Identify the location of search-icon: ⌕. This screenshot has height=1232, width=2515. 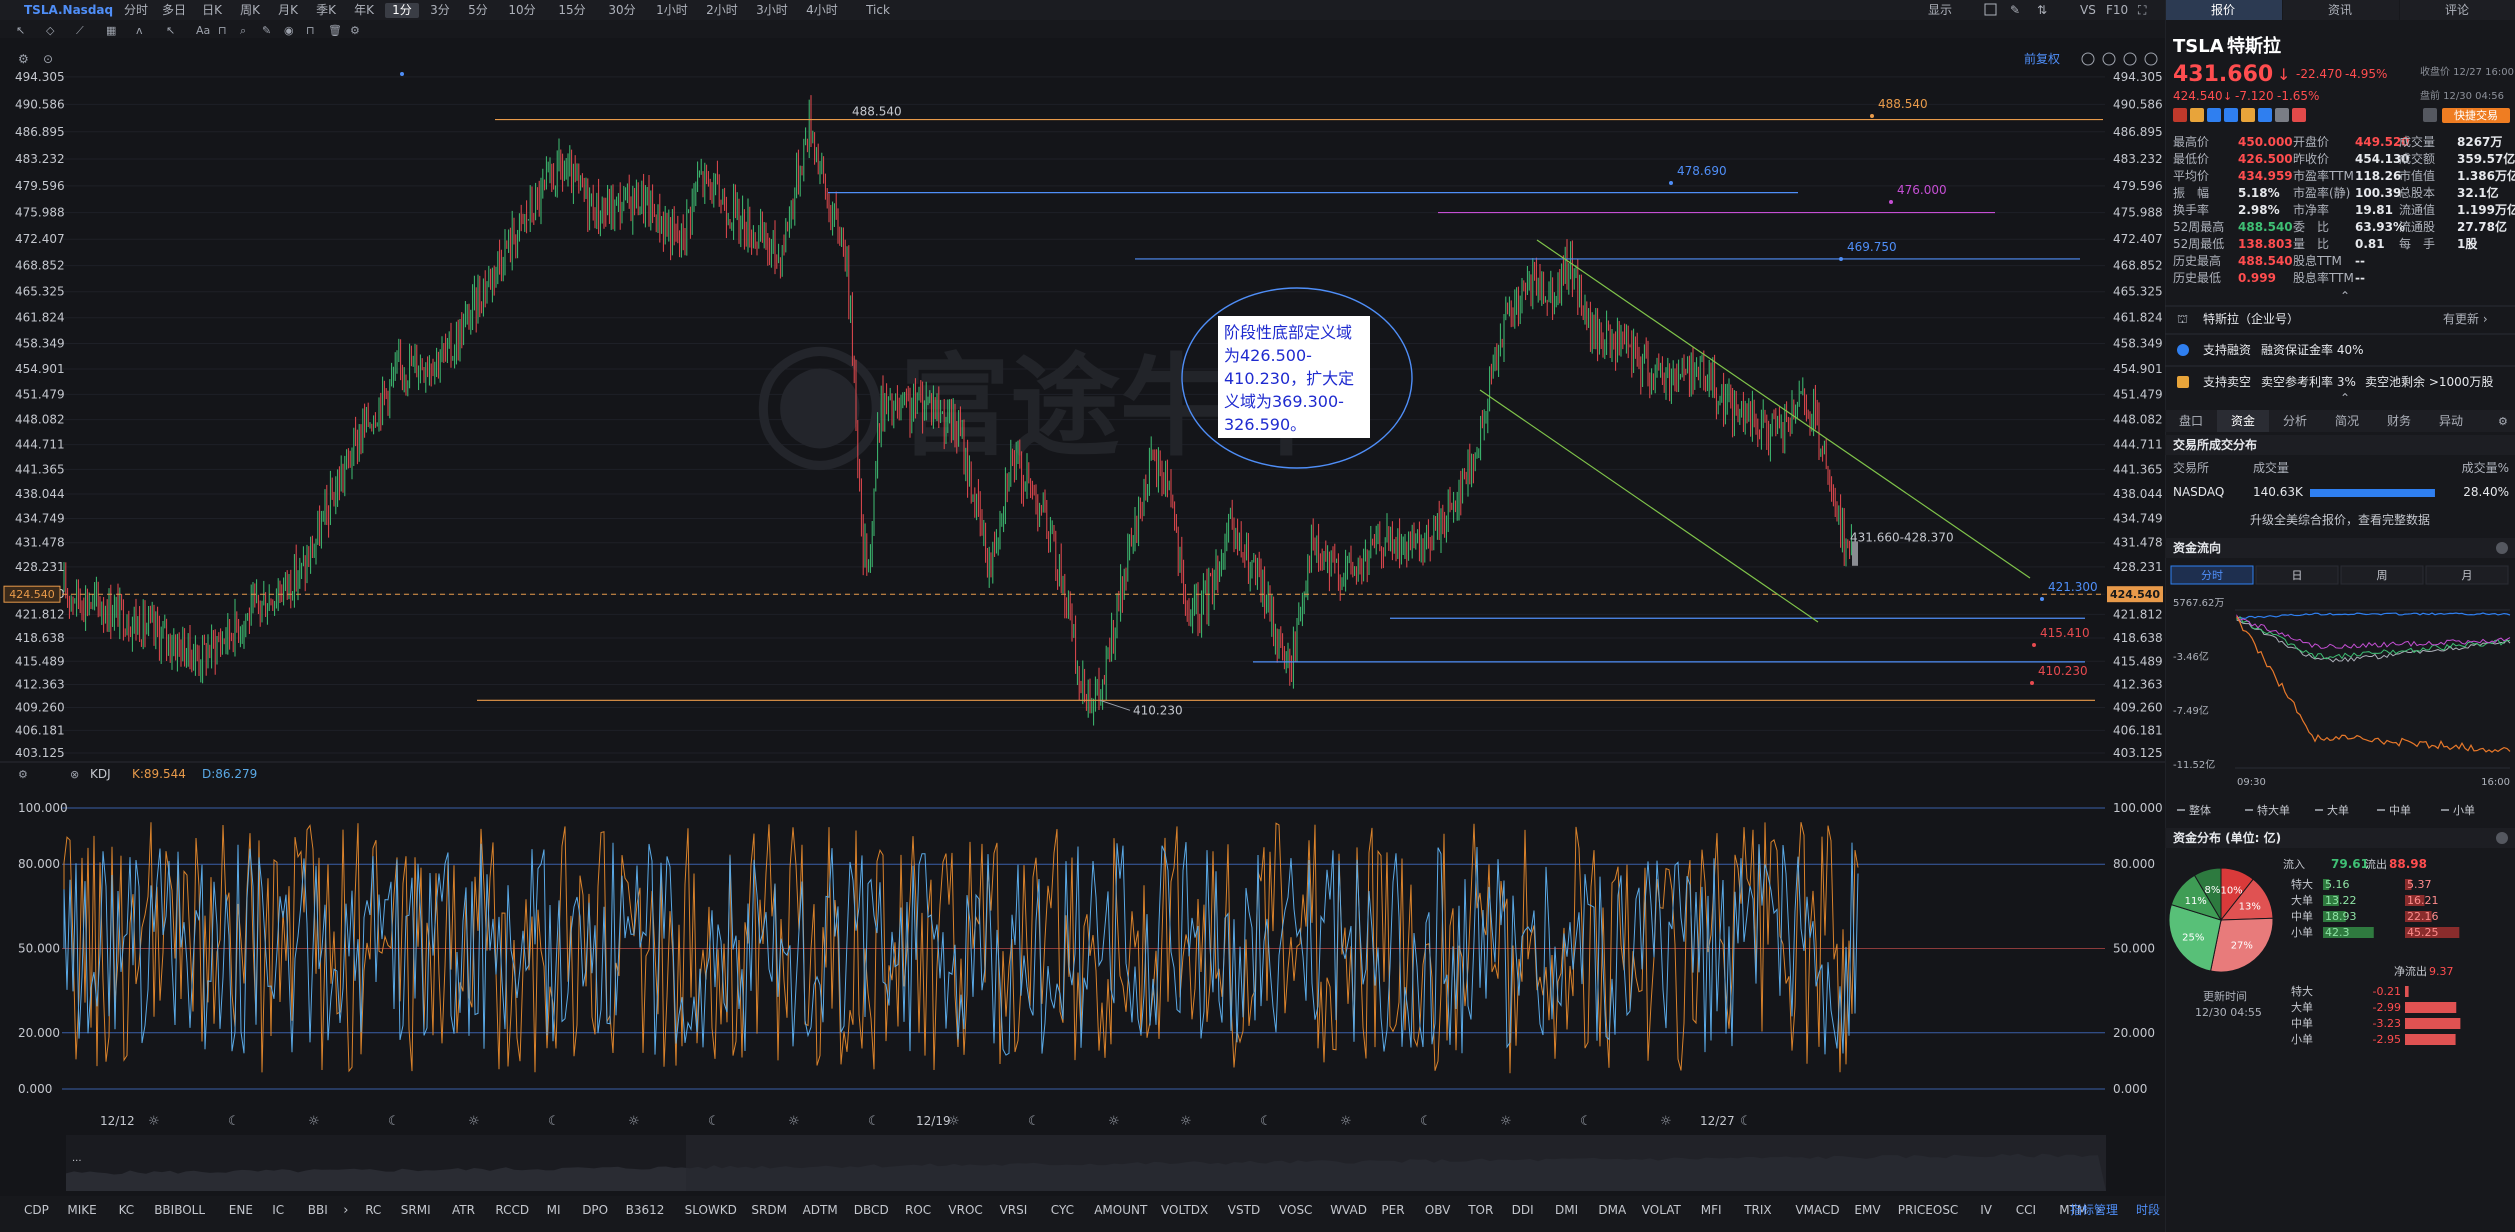
(243, 30).